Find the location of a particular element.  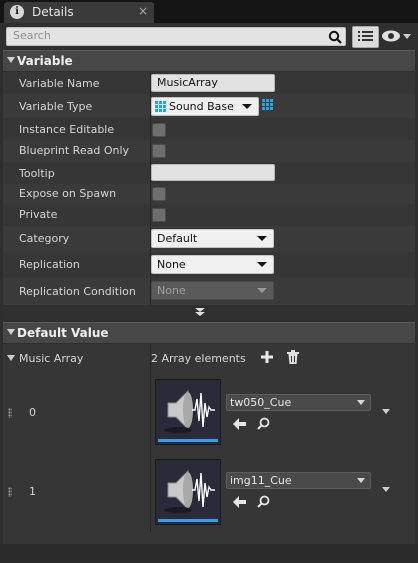

private-checkbox is located at coordinates (159, 215).